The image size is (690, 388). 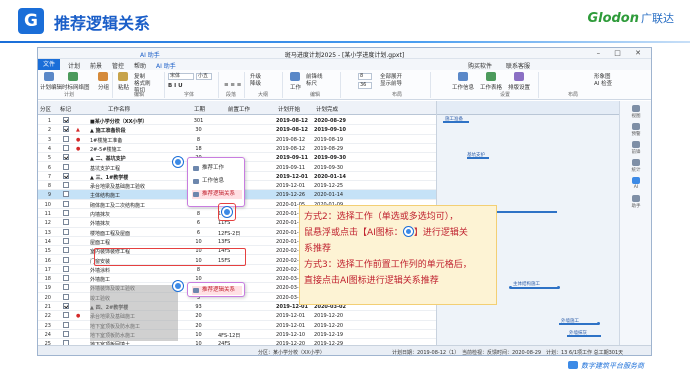 I want to click on network-chart-button: 时标网络图, so click(x=76, y=87).